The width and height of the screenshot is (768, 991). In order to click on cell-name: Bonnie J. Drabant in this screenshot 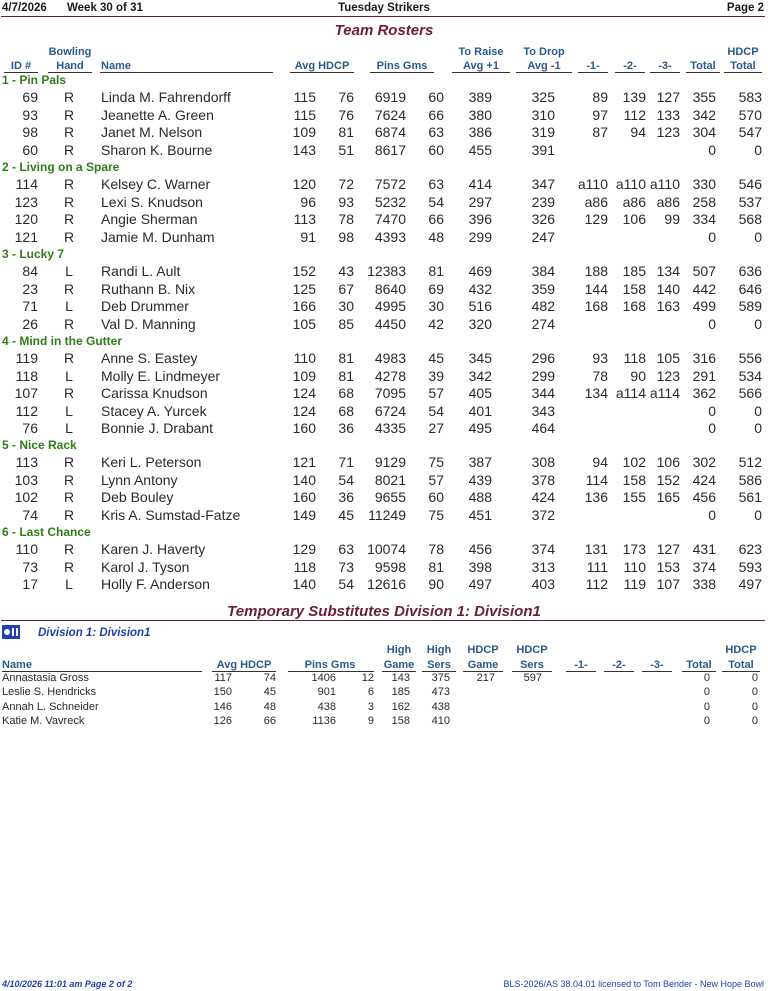, I will do `click(157, 428)`.